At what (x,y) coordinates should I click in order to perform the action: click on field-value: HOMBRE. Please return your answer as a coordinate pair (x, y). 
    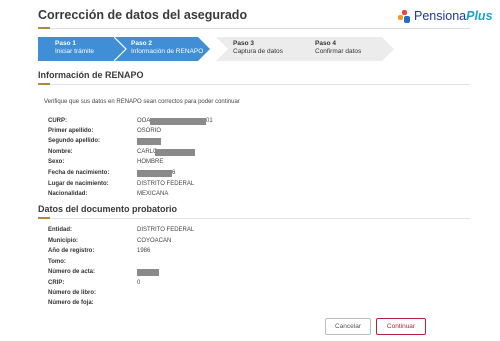
    Looking at the image, I should click on (150, 162).